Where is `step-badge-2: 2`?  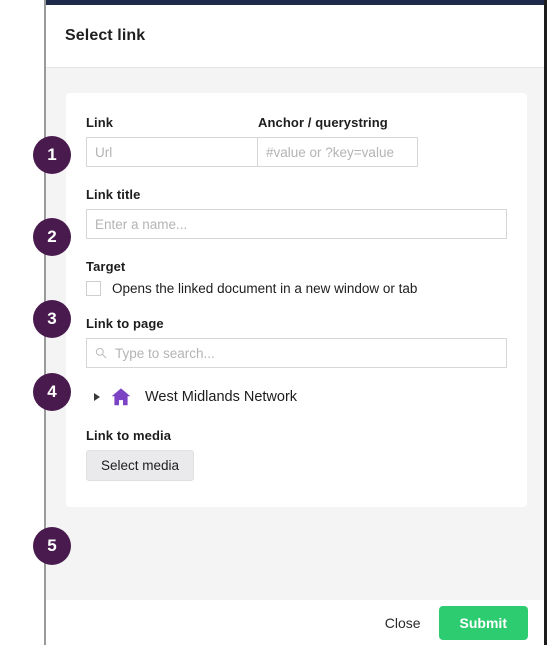
step-badge-2: 2 is located at coordinates (52, 237).